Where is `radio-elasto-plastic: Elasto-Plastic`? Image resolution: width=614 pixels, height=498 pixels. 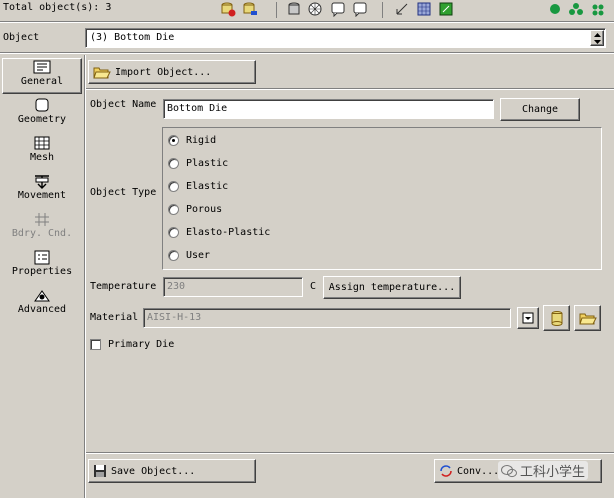
radio-elasto-plastic: Elasto-Plastic is located at coordinates (219, 232).